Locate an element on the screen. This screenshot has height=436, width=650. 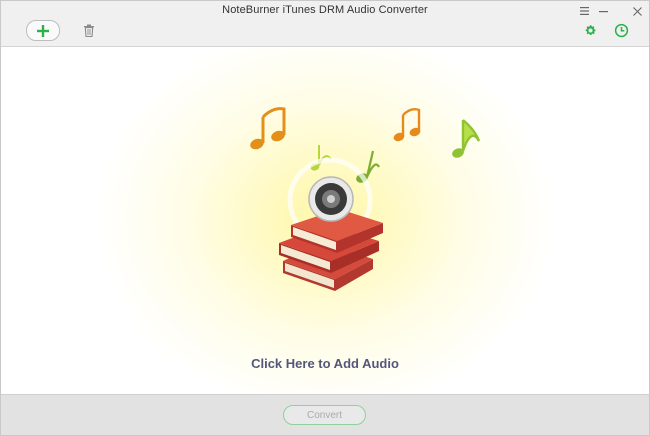
add-audio-prompt: Click Here to Add Audio is located at coordinates (325, 363).